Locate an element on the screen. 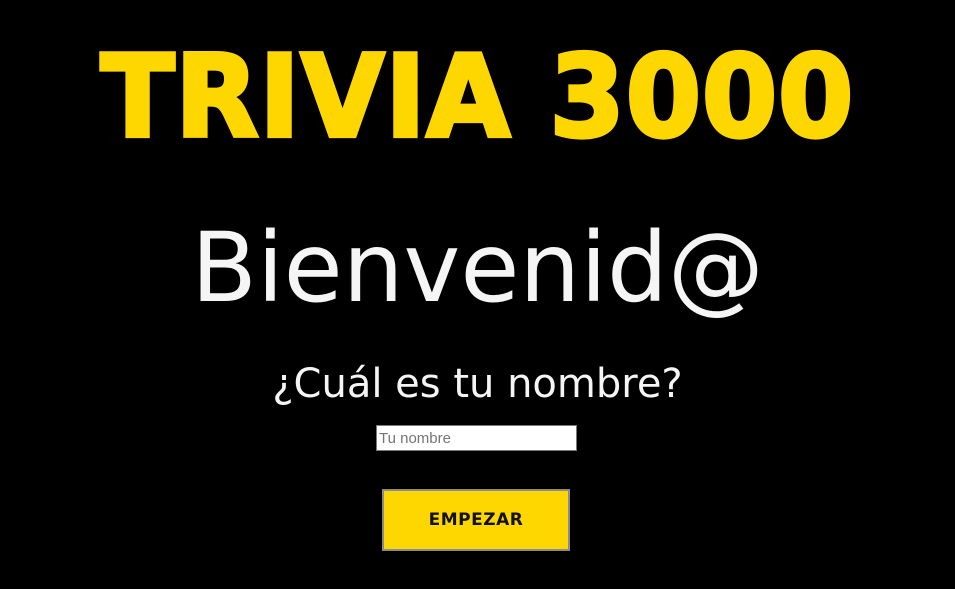 This screenshot has height=589, width=955. start-button: EMPEZAR is located at coordinates (476, 520).